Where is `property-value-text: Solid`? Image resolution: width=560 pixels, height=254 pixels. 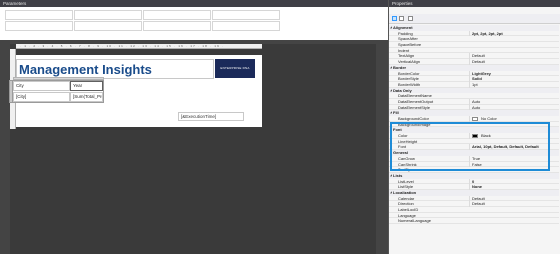 property-value-text: Solid is located at coordinates (477, 79).